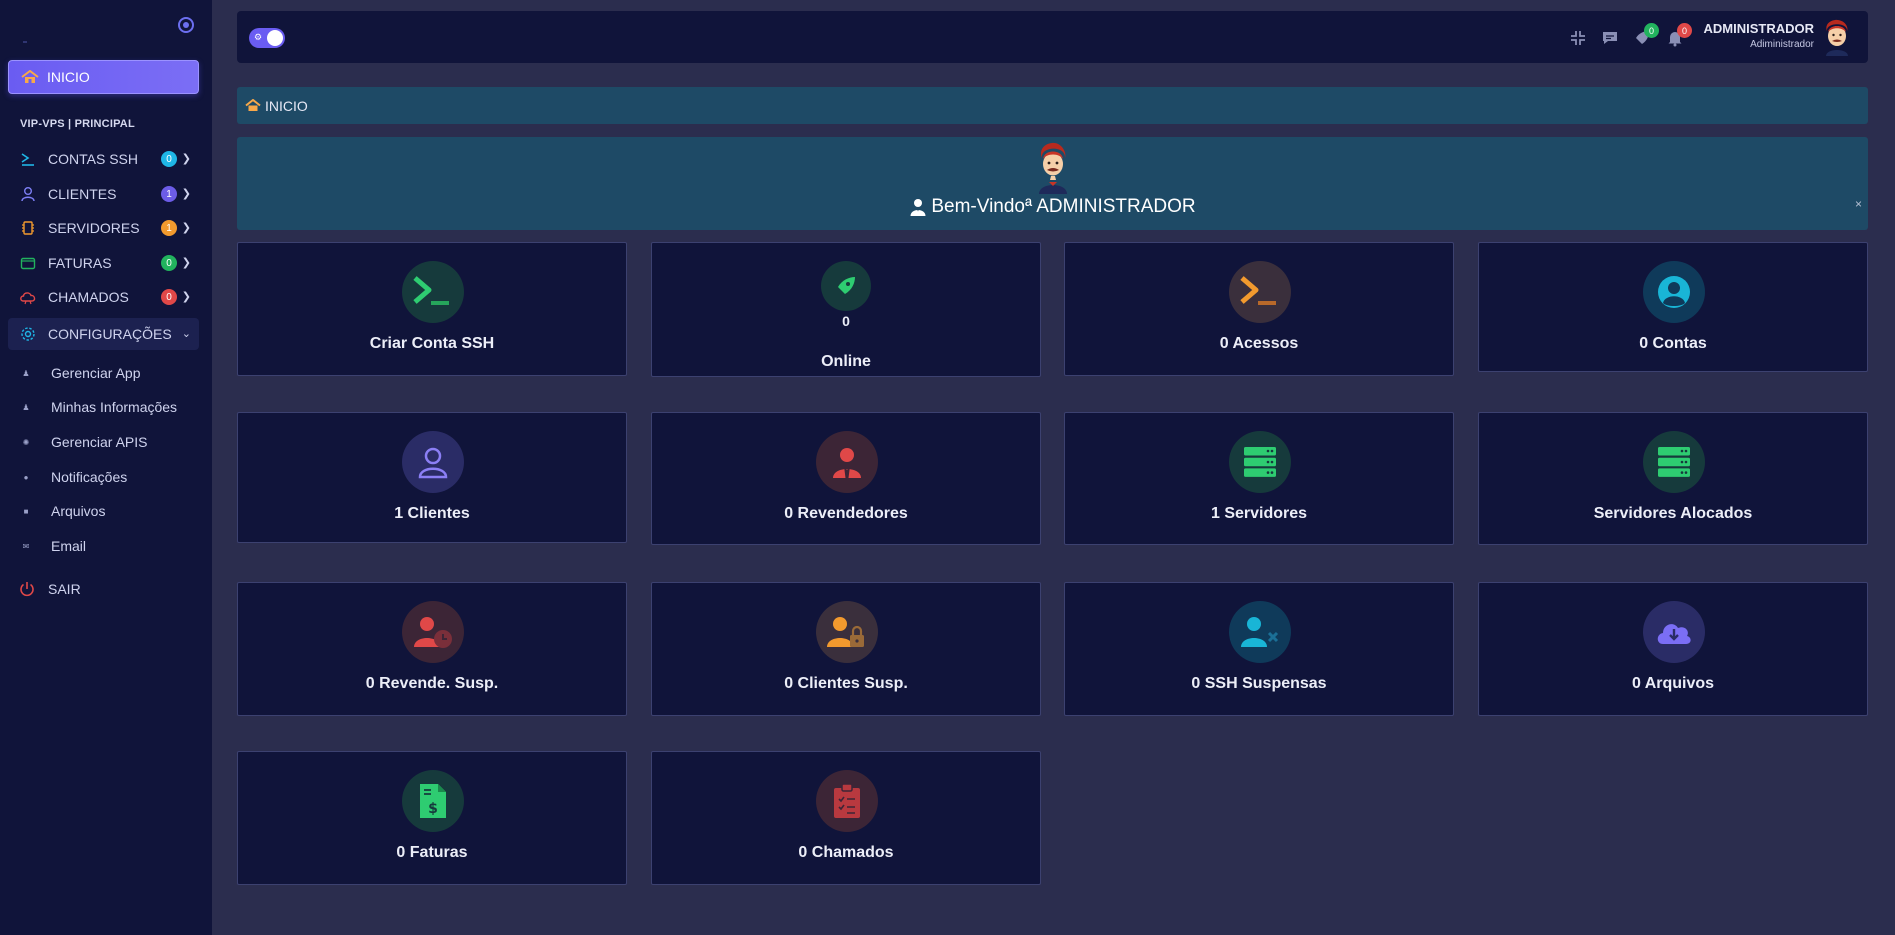 Image resolution: width=1895 pixels, height=935 pixels. What do you see at coordinates (433, 632) in the screenshot?
I see `user-clock-icon` at bounding box center [433, 632].